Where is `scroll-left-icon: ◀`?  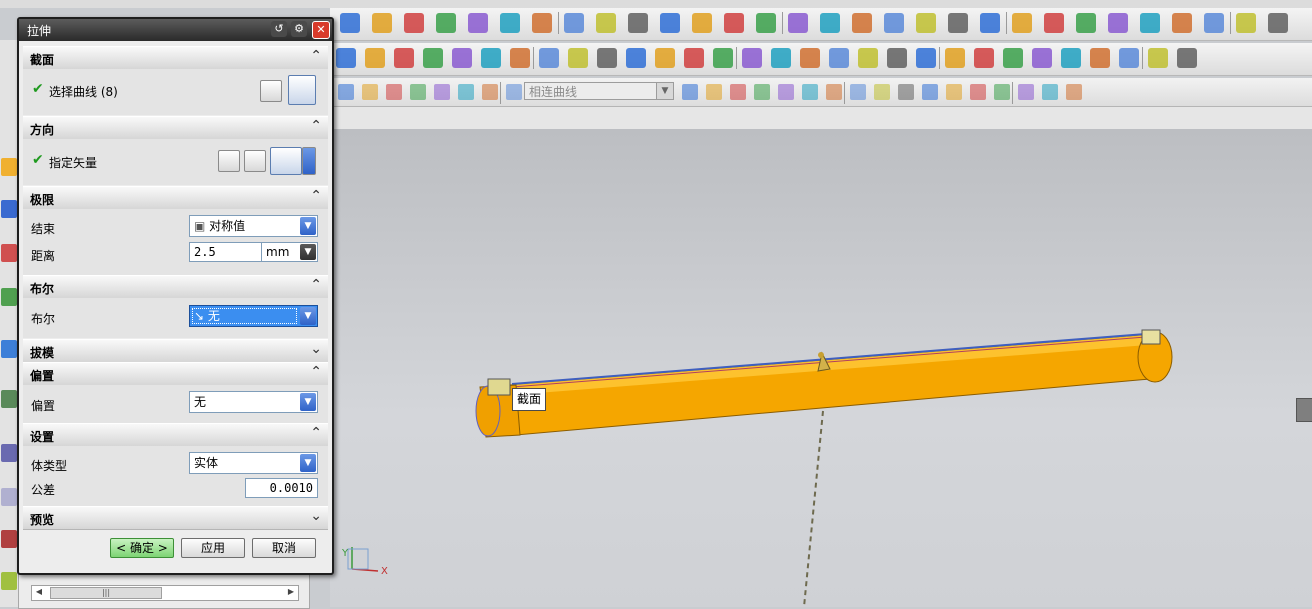 scroll-left-icon: ◀ is located at coordinates (39, 592).